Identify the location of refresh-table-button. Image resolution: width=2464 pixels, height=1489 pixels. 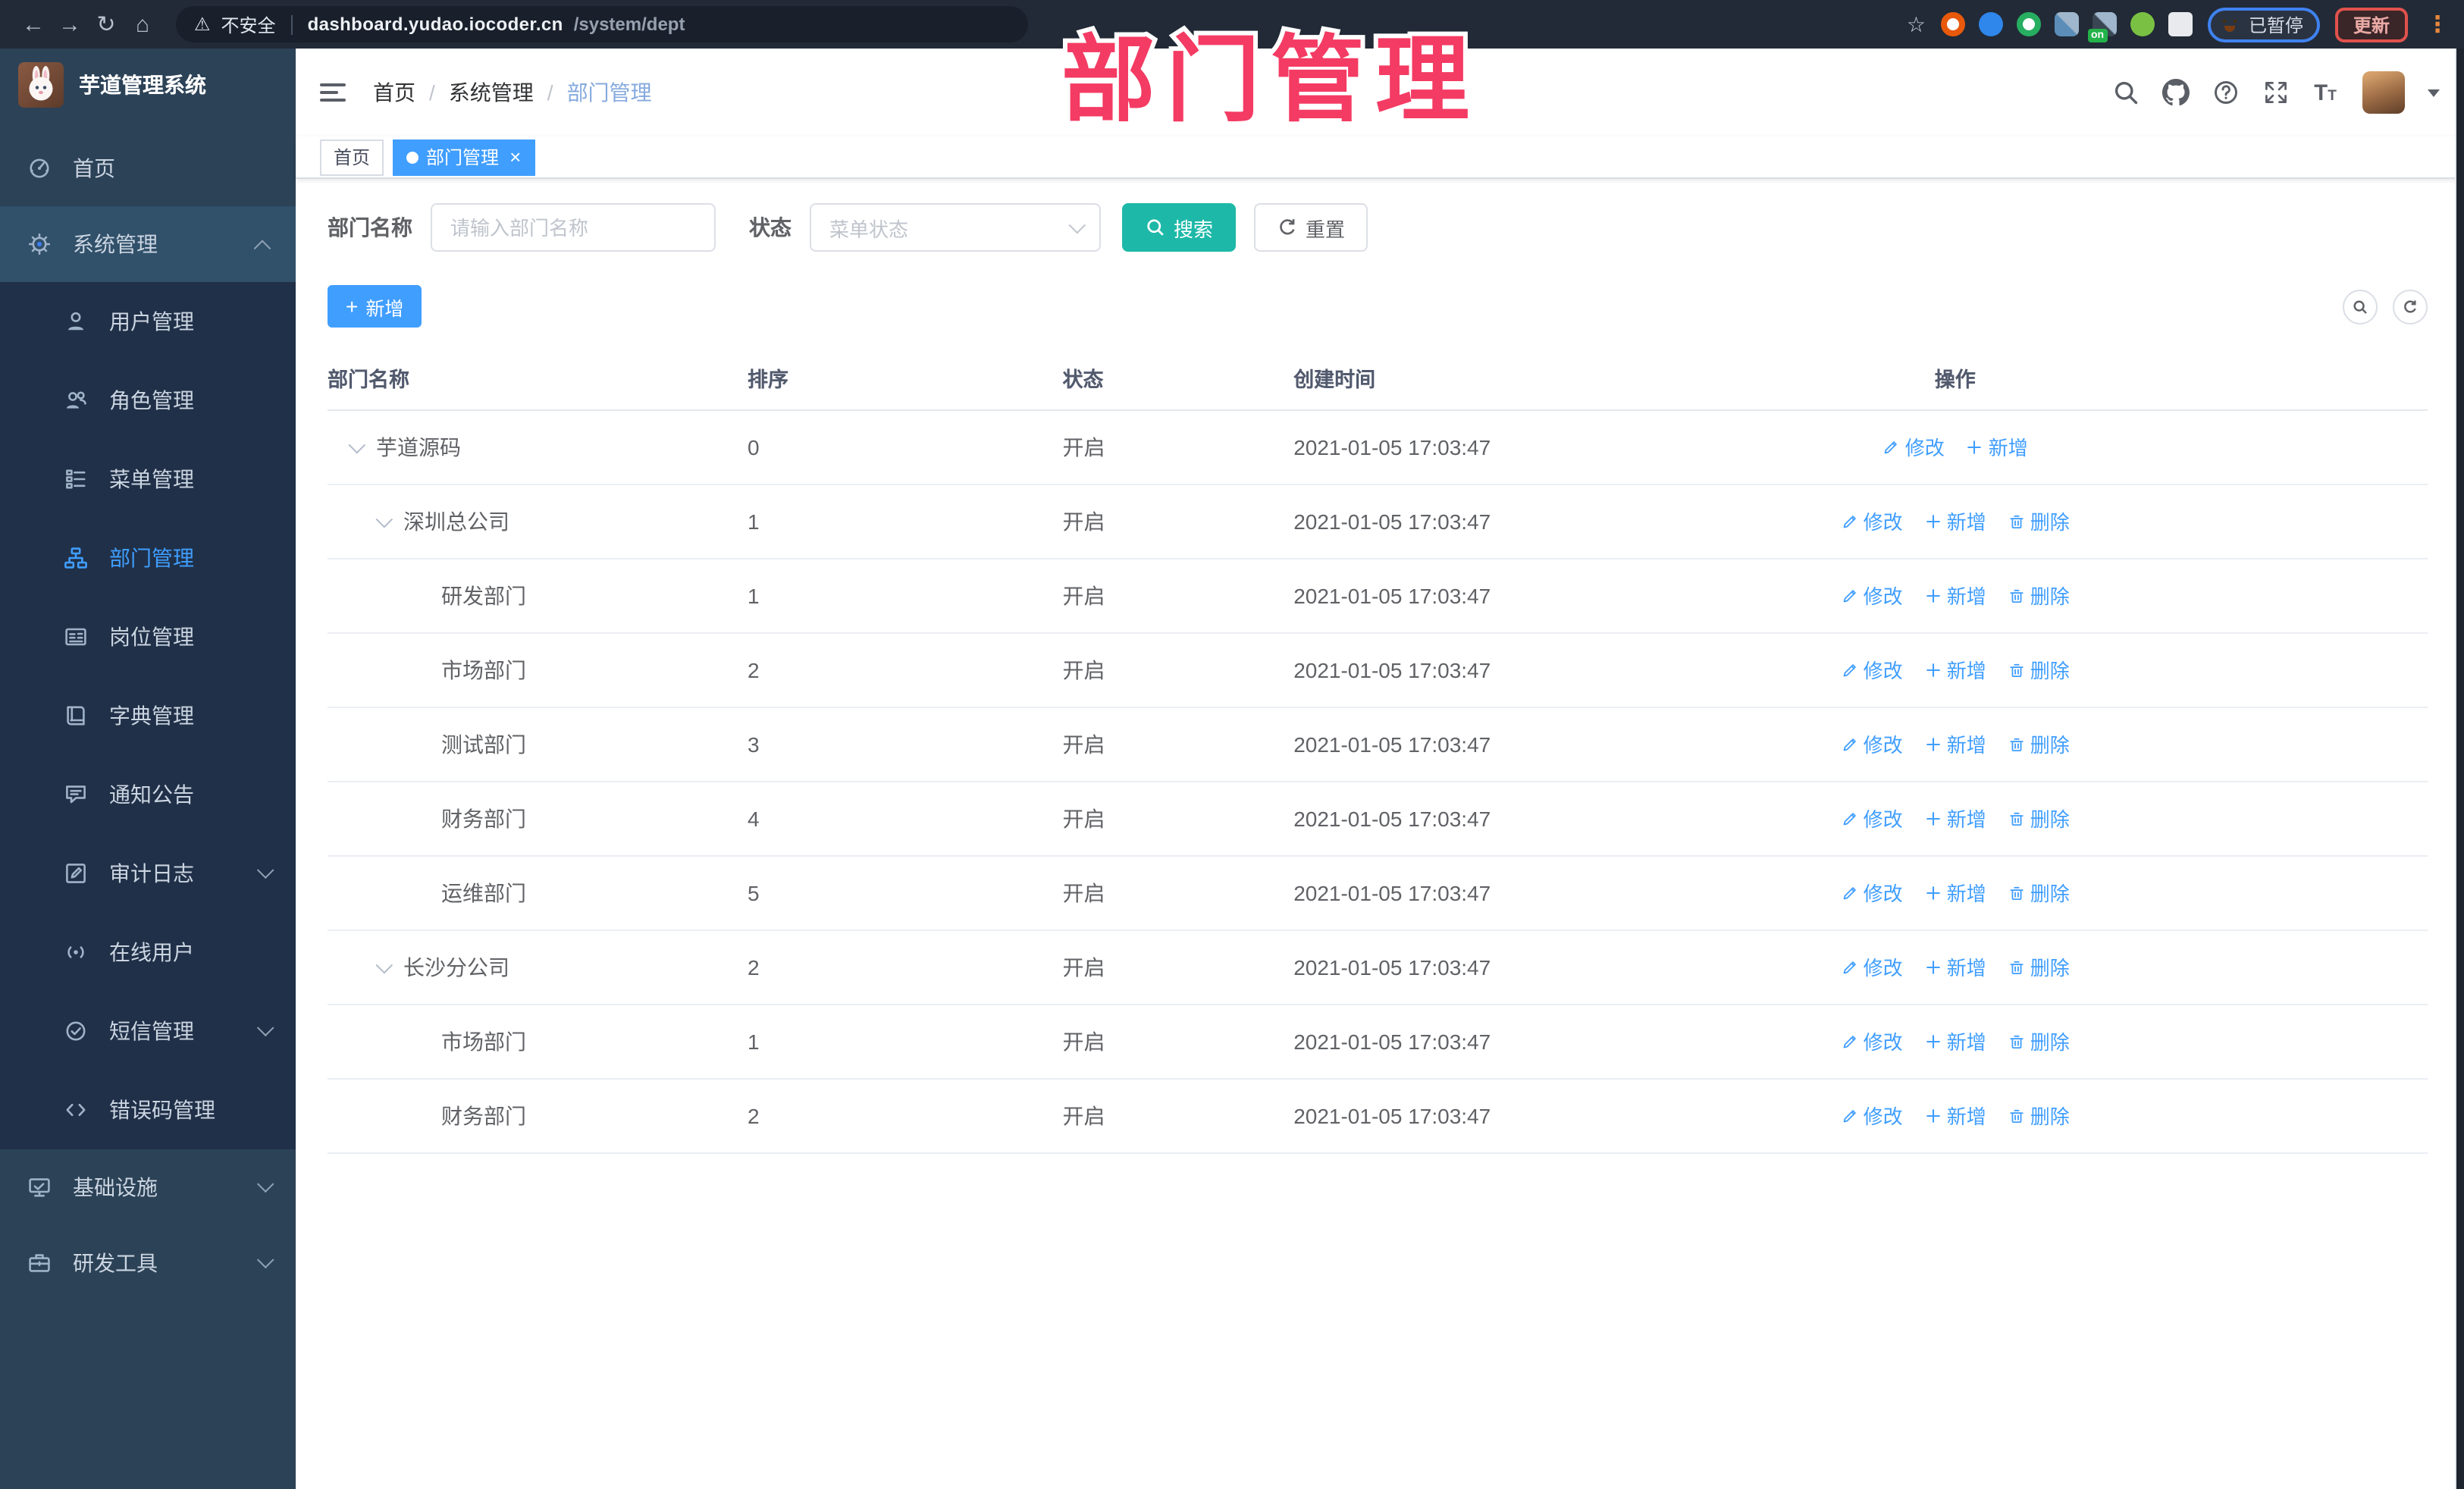
(2411, 306).